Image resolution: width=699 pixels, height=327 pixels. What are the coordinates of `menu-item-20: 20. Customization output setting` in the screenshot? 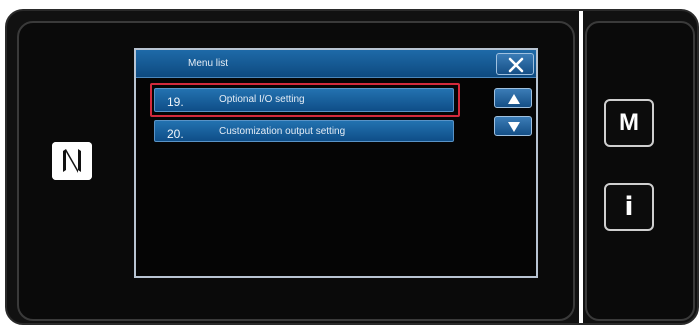 It's located at (304, 131).